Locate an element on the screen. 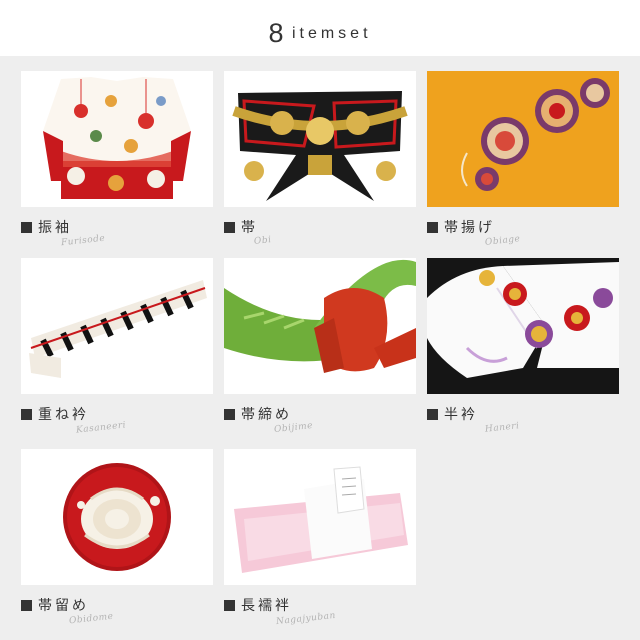 The width and height of the screenshot is (640, 640). header: 8 itemset is located at coordinates (320, 28).